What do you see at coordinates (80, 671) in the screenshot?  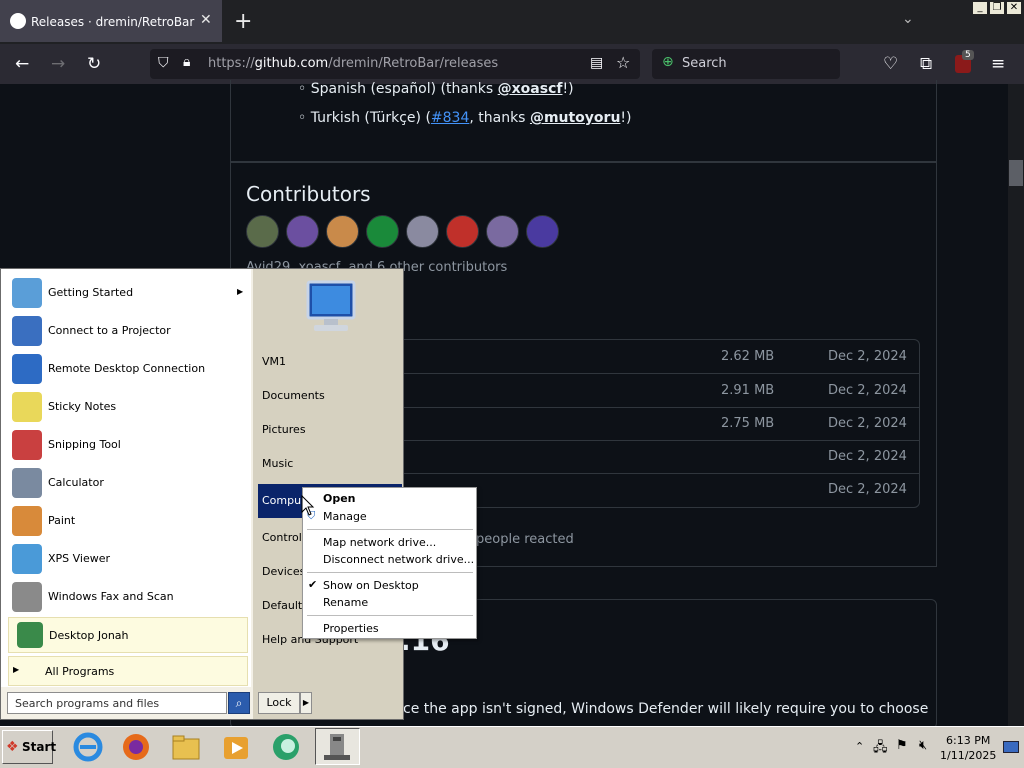 I see `all-programs-label: All Programs` at bounding box center [80, 671].